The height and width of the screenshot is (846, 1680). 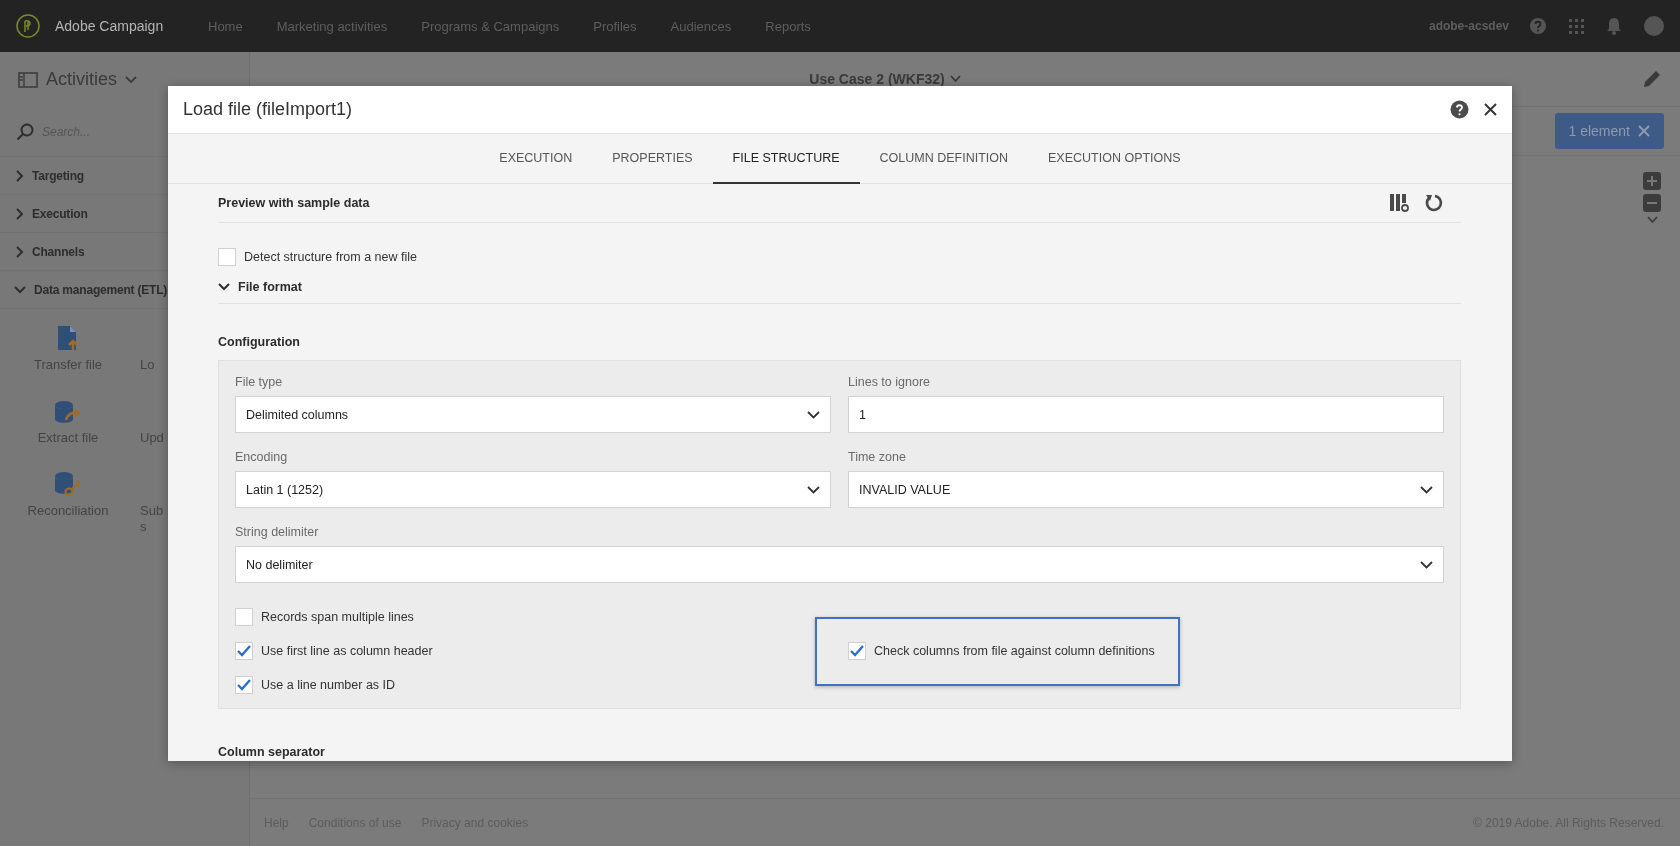 I want to click on tab: EXECUTION OPTIONS, so click(x=1114, y=159).